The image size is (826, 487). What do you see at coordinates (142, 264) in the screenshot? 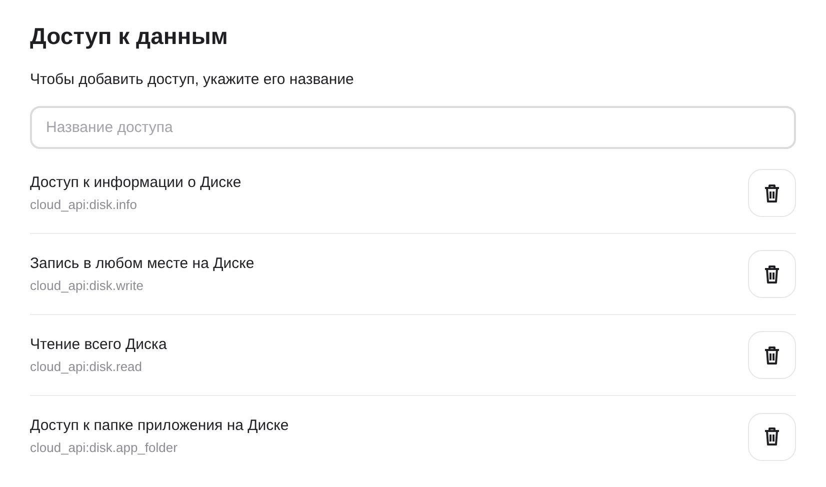
I see `permission-name: Запись в любом месте на Диске` at bounding box center [142, 264].